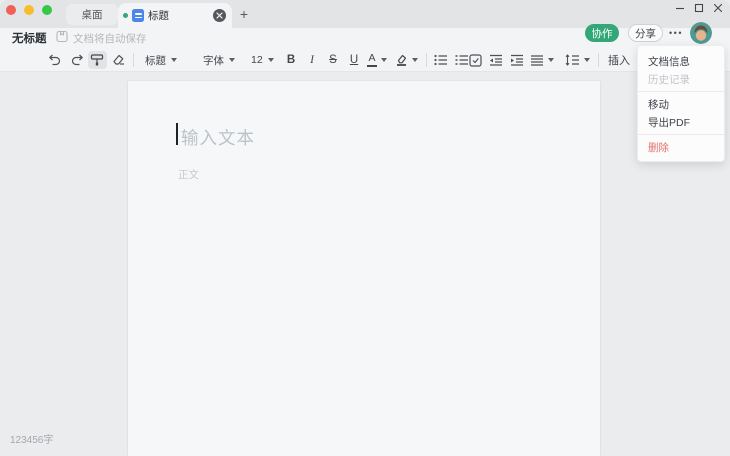 The width and height of the screenshot is (730, 456). I want to click on insert-button: 插入, so click(619, 60).